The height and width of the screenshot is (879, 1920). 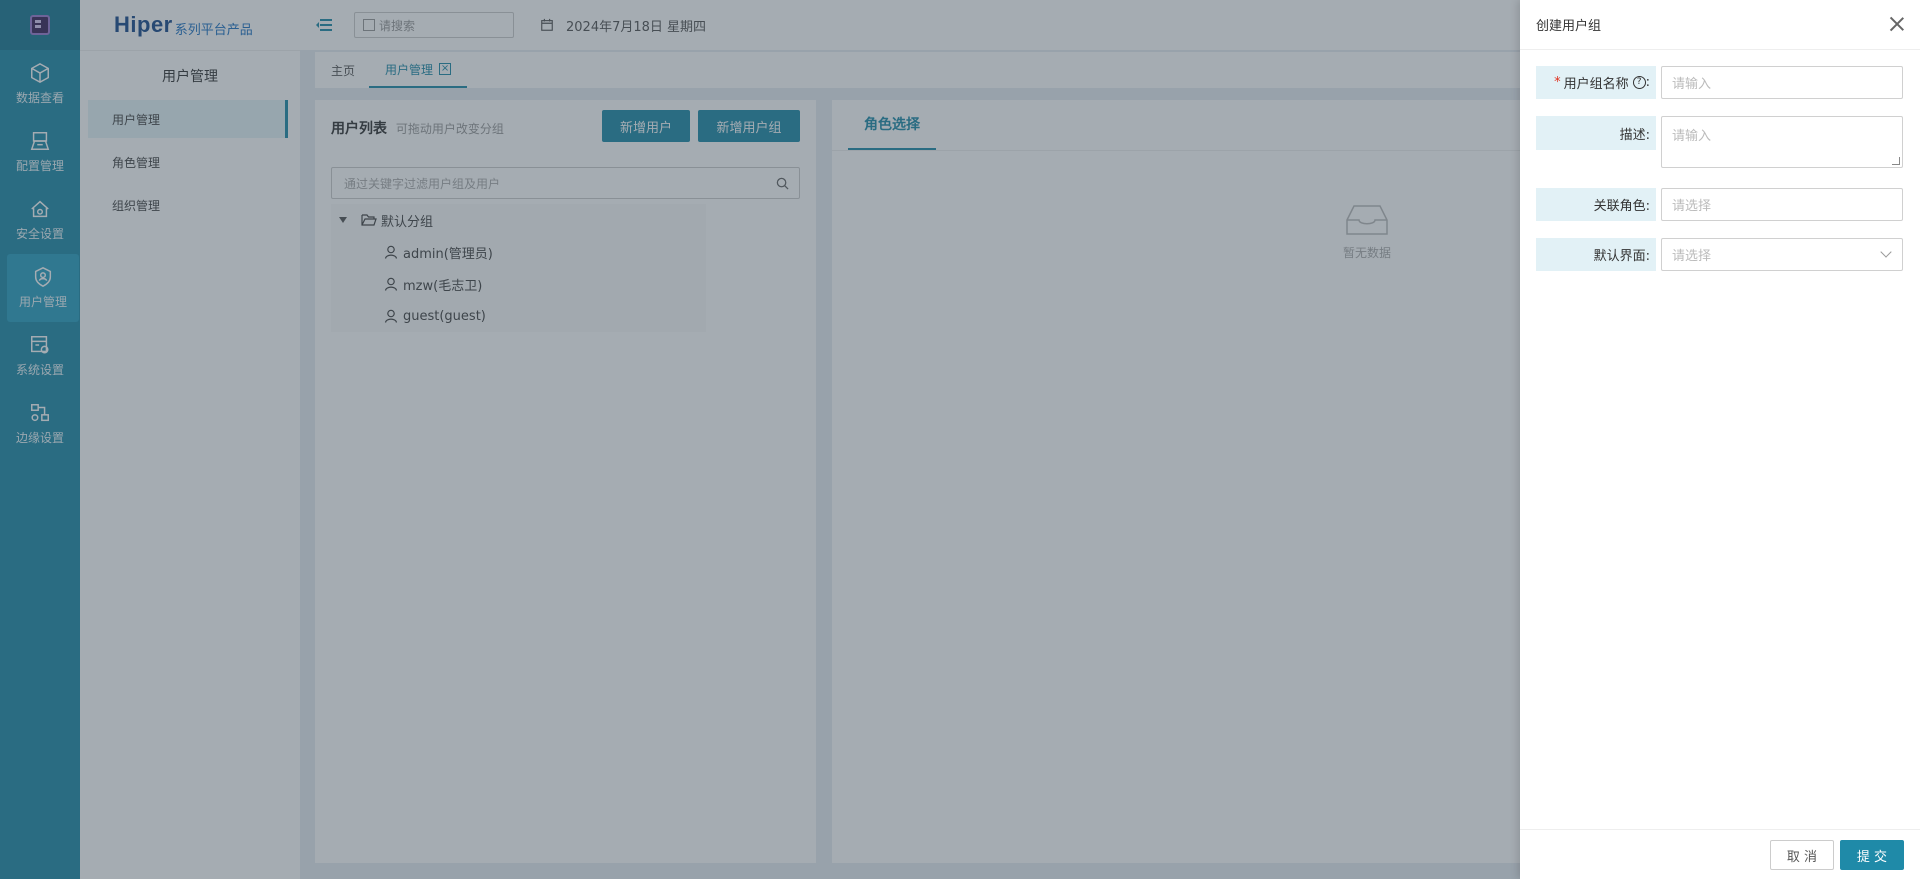 I want to click on field-default-view: 默认界面: 请选择, so click(x=1719, y=254).